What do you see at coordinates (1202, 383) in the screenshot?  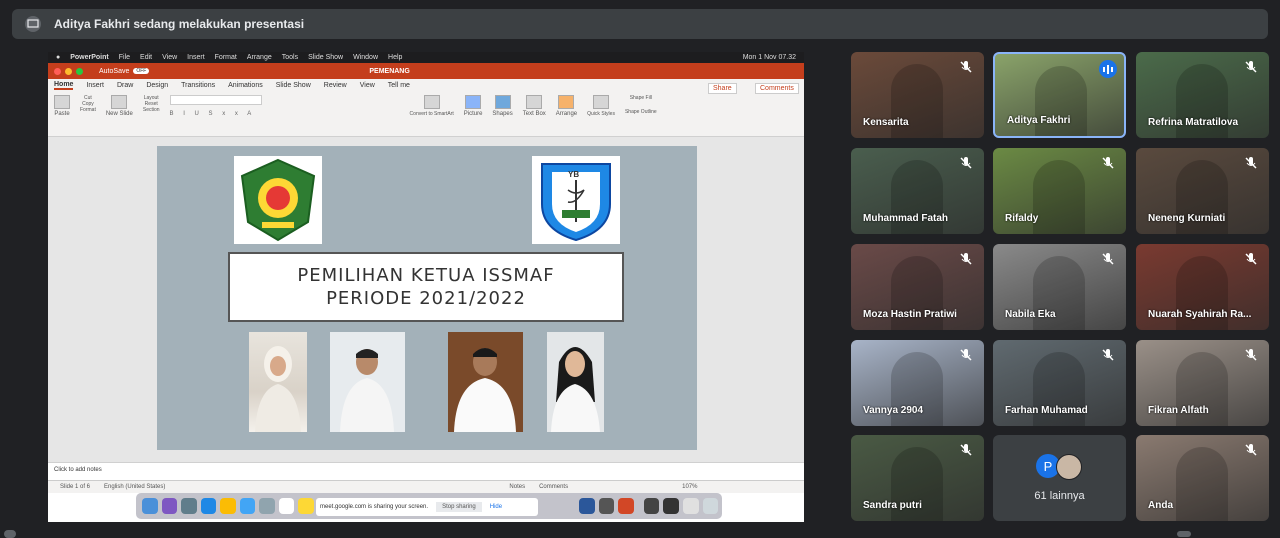 I see `participant-tile: Fikran Alfath` at bounding box center [1202, 383].